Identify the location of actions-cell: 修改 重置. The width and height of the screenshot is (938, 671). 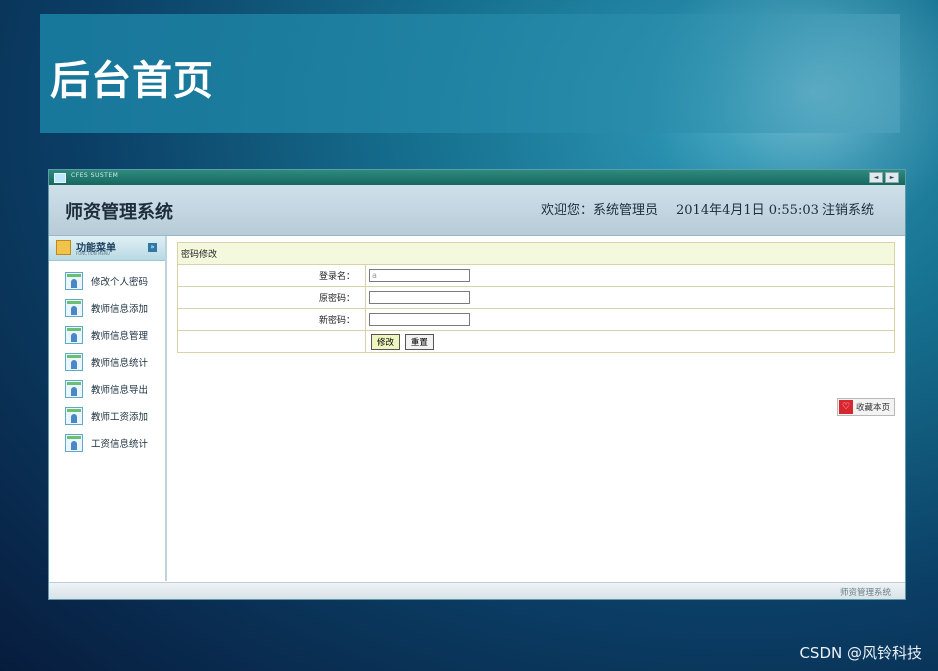
(630, 341).